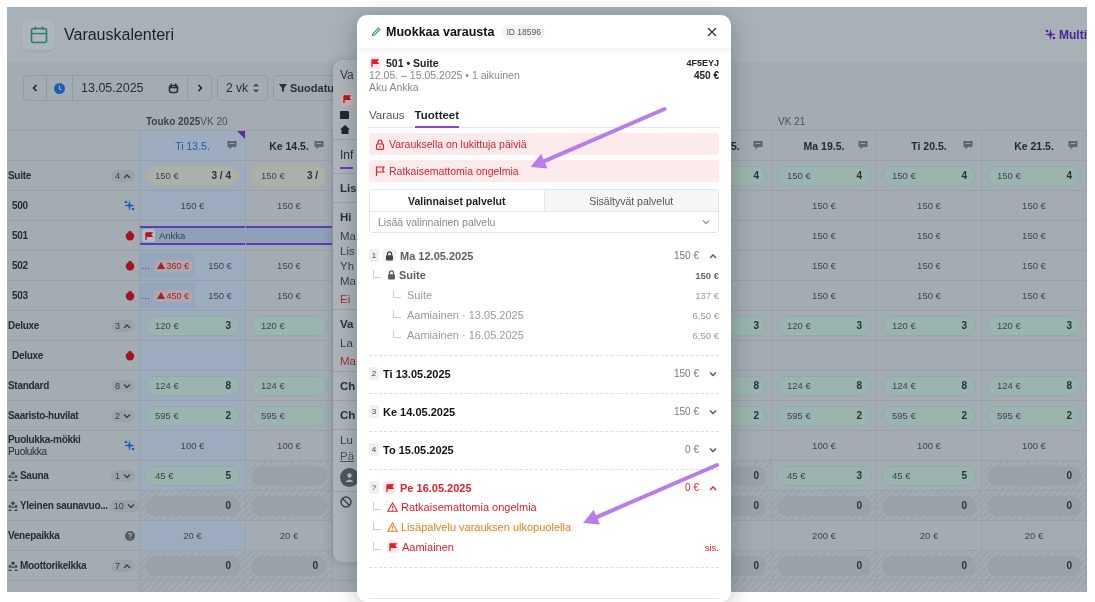 The height and width of the screenshot is (602, 1095). I want to click on calendar-cell: Ankka, so click(193, 236).